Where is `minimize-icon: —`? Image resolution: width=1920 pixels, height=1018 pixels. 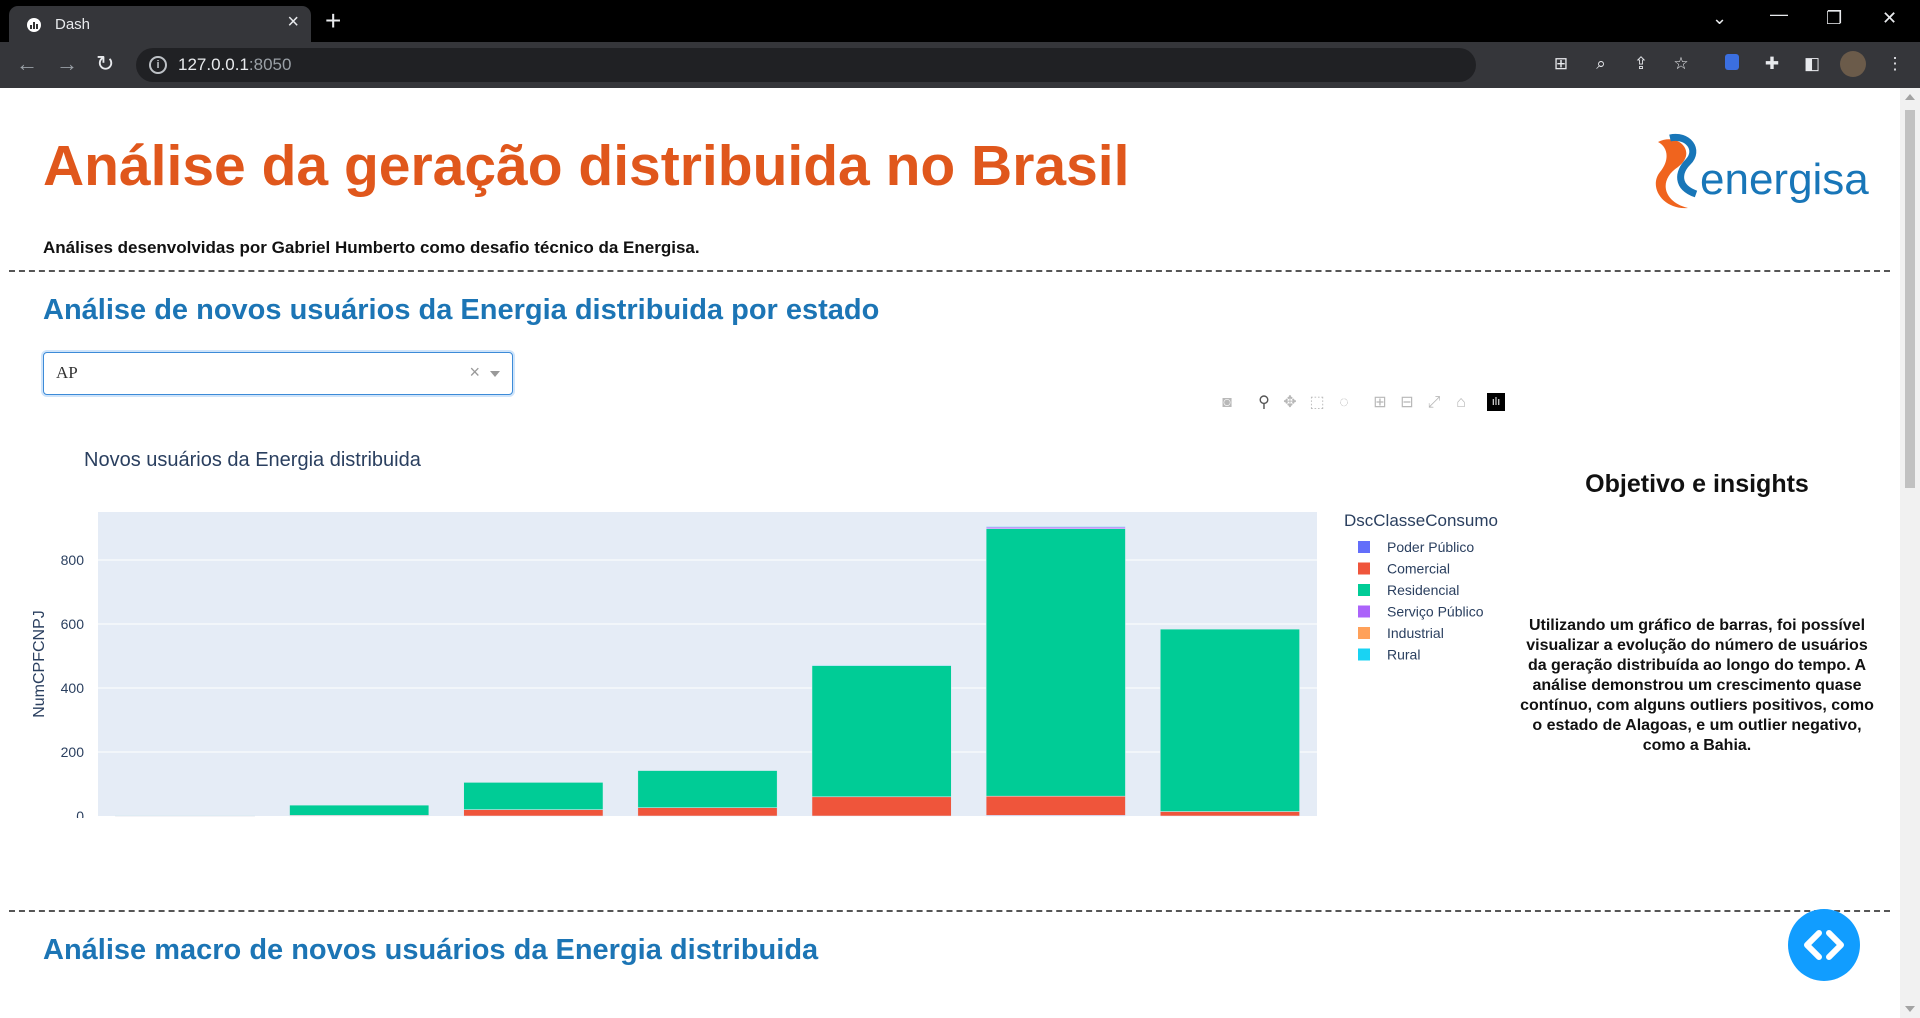
minimize-icon: — is located at coordinates (1779, 14).